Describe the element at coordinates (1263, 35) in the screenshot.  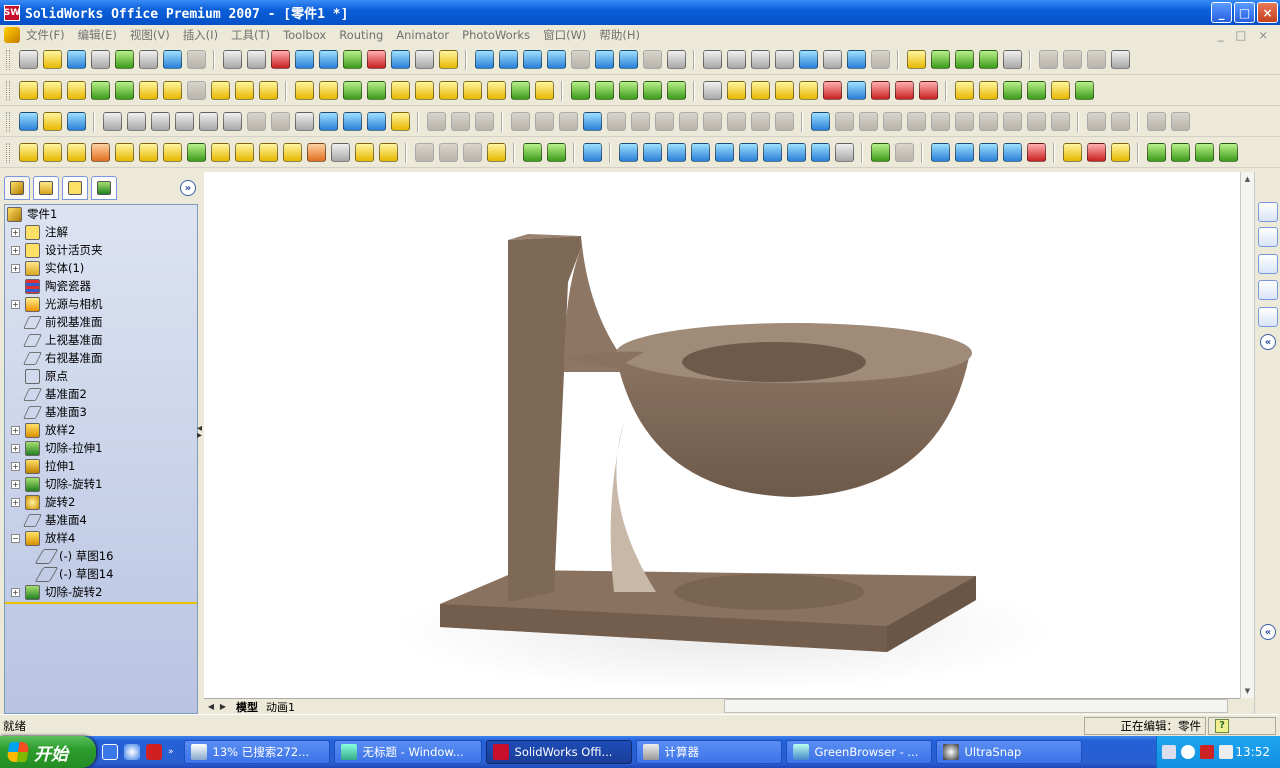
I see `doc-close-button: ×` at that location.